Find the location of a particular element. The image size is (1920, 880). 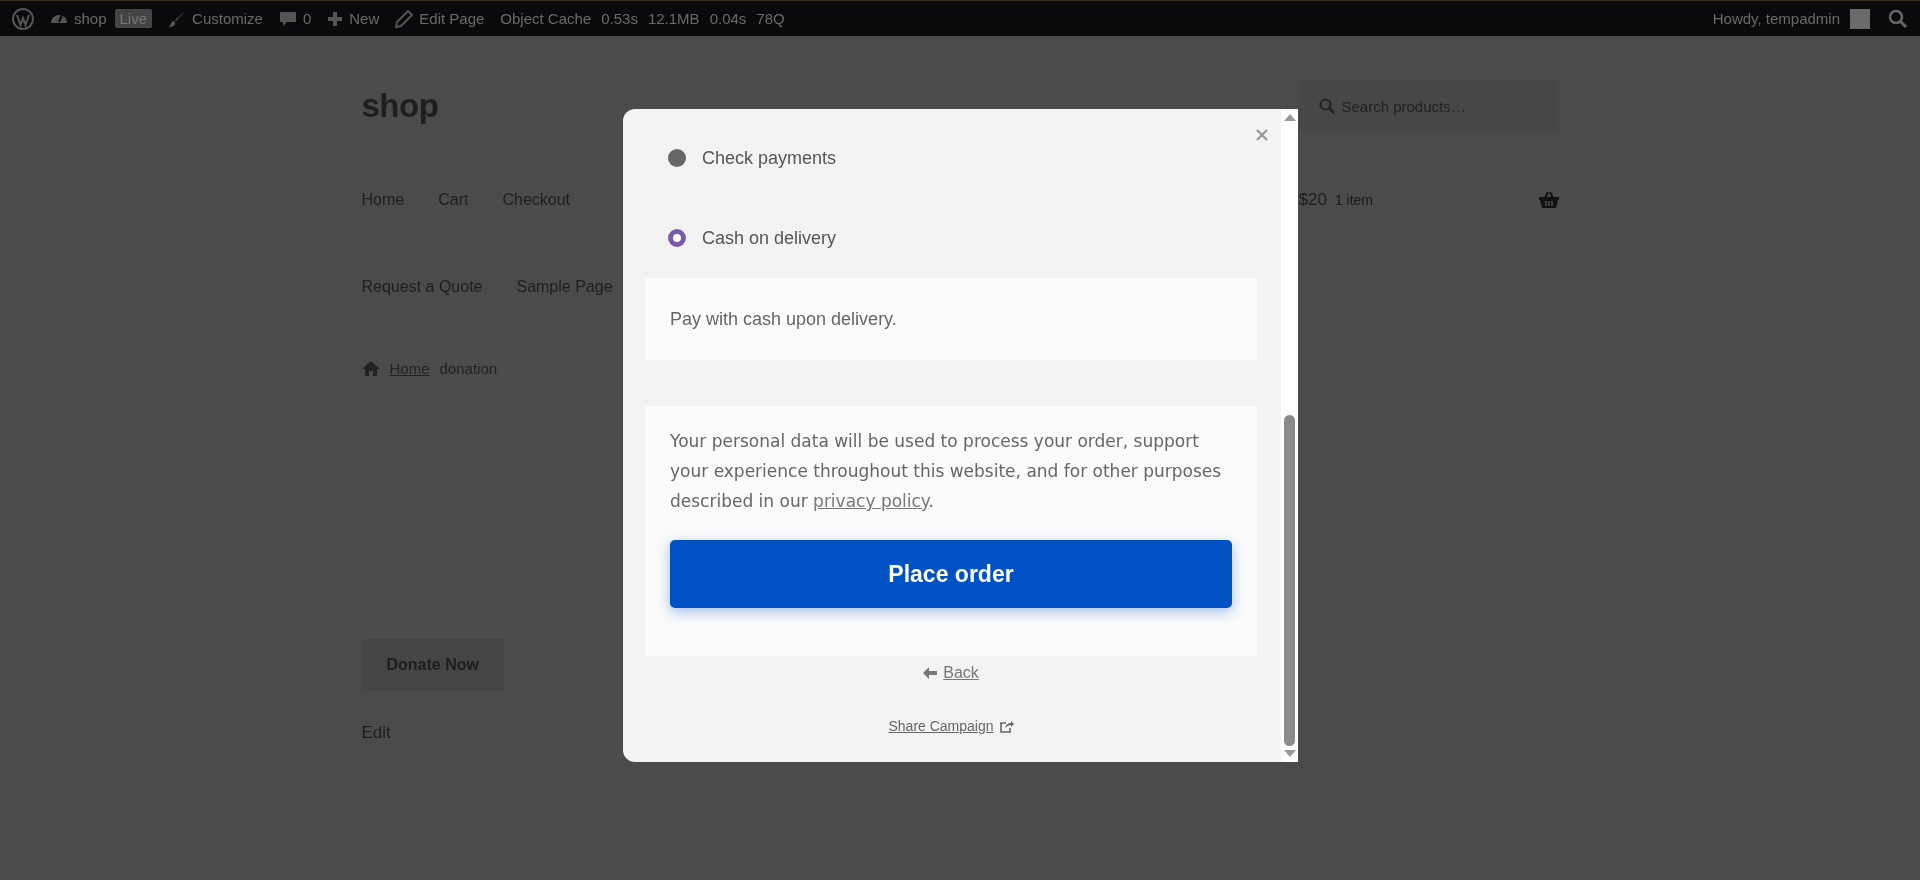

new-link: New is located at coordinates (353, 18).